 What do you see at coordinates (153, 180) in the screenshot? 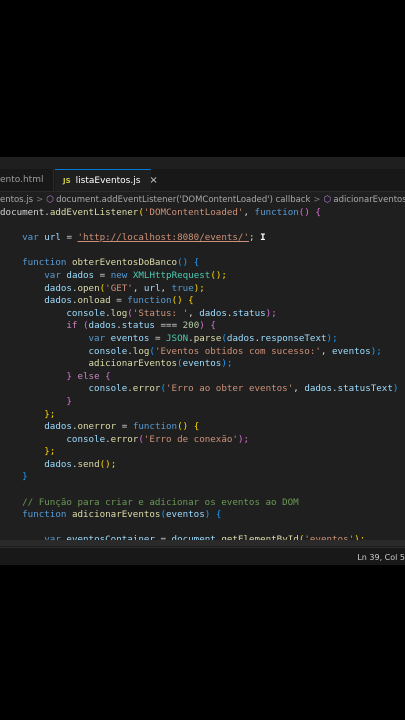
I see `close-tab-icon: ×` at bounding box center [153, 180].